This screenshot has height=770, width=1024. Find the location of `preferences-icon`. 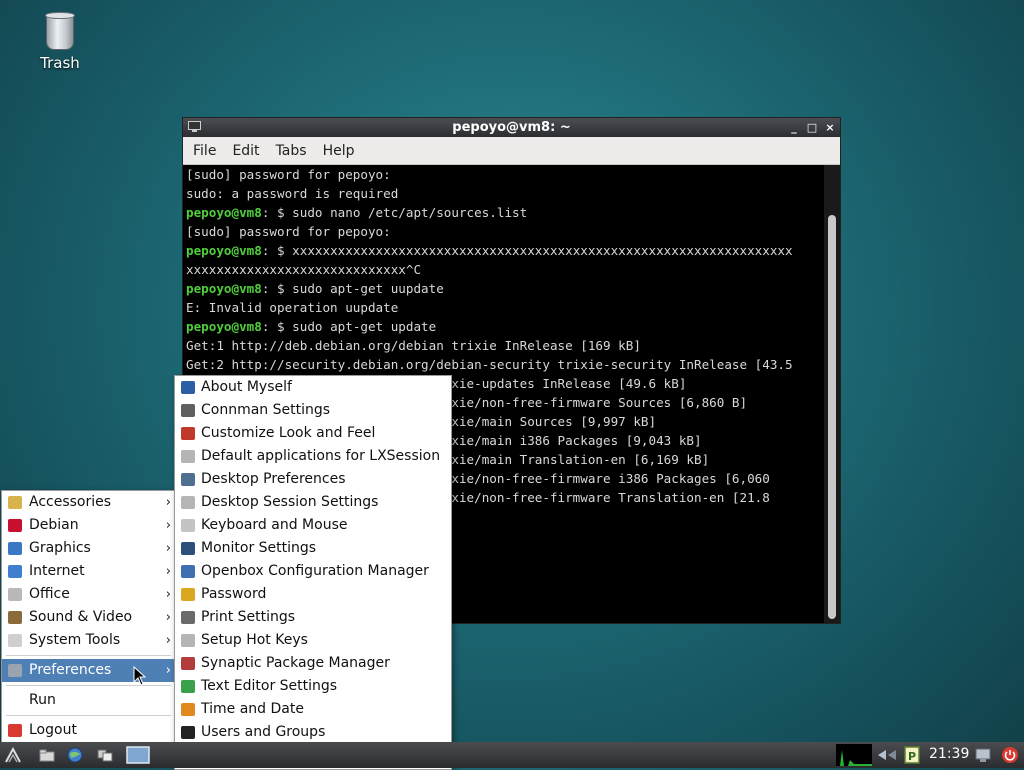

preferences-icon is located at coordinates (15, 670).